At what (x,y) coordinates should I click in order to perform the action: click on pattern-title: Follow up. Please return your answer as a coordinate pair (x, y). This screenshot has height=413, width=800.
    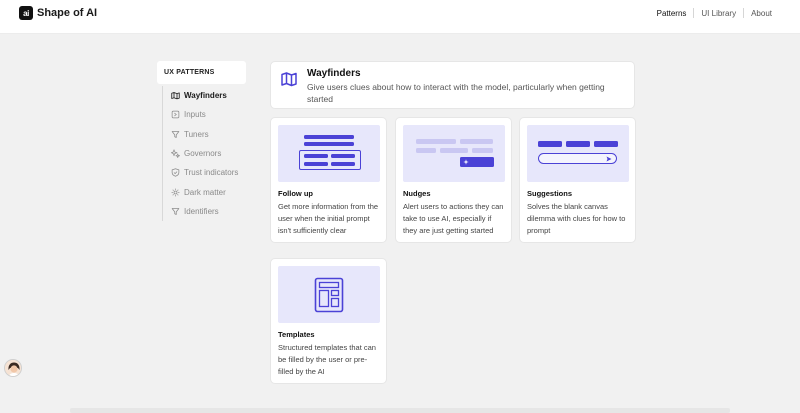
    Looking at the image, I should click on (295, 193).